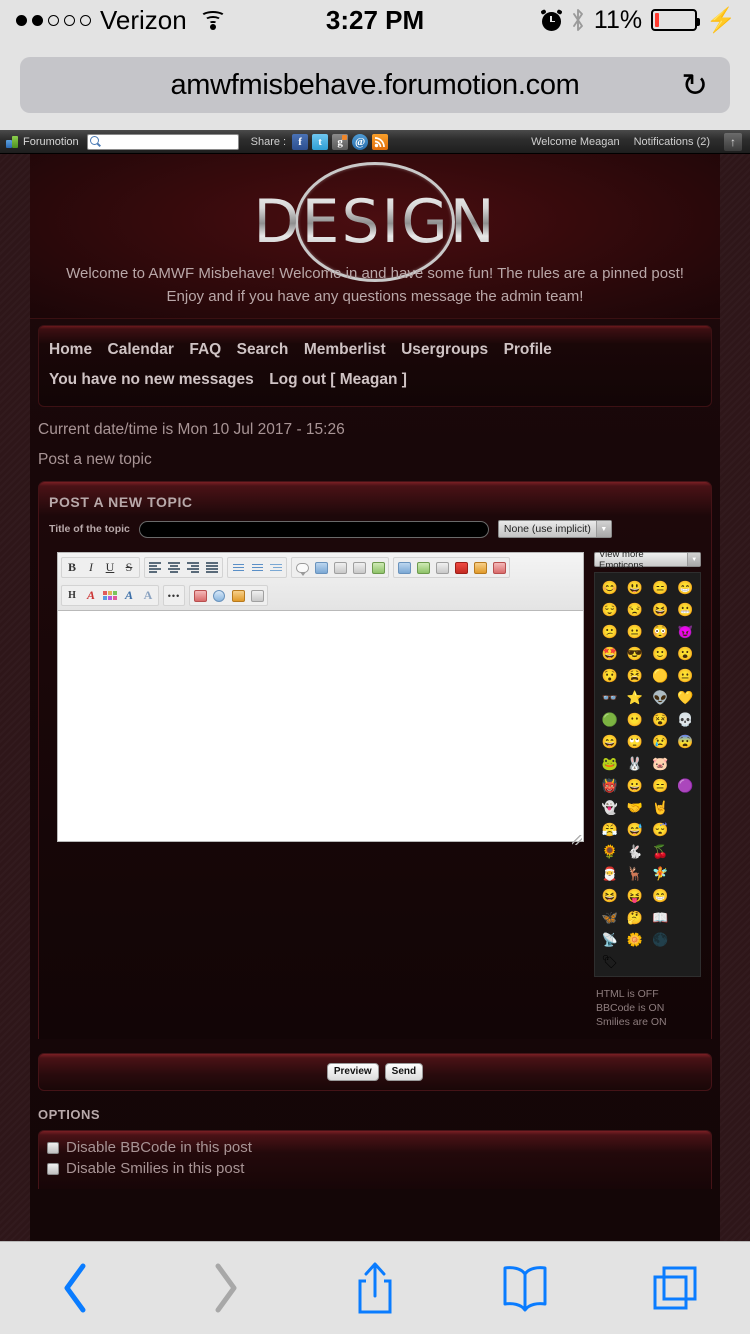 The width and height of the screenshot is (750, 1334). What do you see at coordinates (660, 631) in the screenshot?
I see `emoticon-item: 😳` at bounding box center [660, 631].